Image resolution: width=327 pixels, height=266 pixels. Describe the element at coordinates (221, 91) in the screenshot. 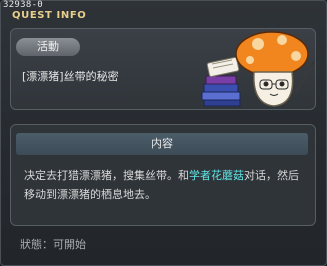

I see `book-stack-icon` at that location.